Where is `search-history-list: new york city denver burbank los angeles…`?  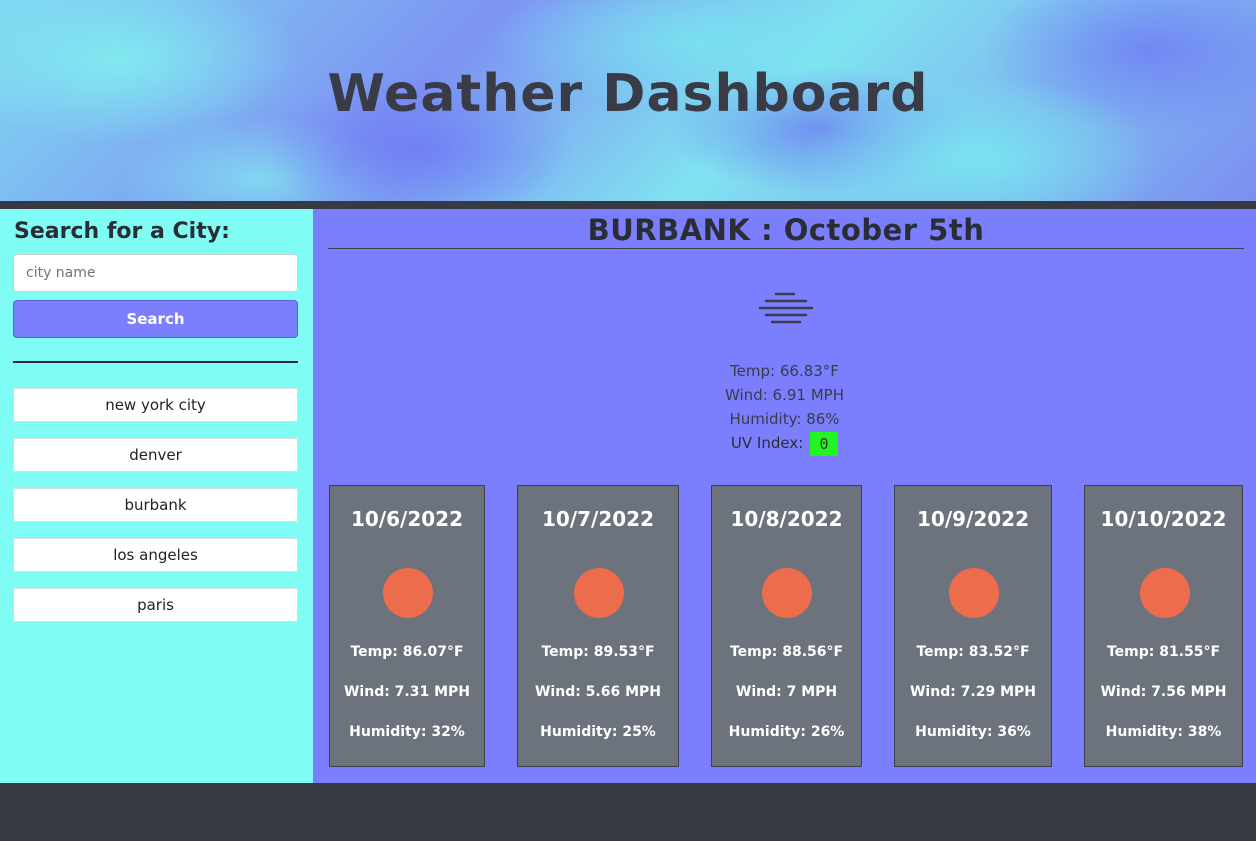
search-history-list: new york city denver burbank los angeles… is located at coordinates (155, 513).